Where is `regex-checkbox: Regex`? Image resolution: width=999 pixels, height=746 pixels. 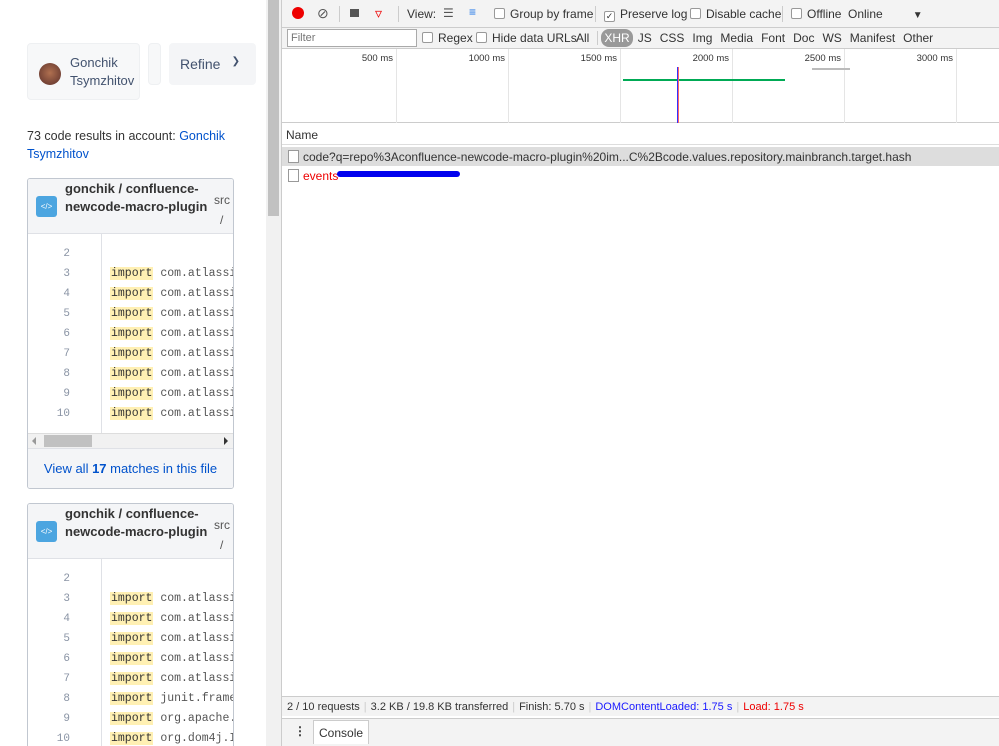
regex-checkbox: Regex is located at coordinates (447, 38).